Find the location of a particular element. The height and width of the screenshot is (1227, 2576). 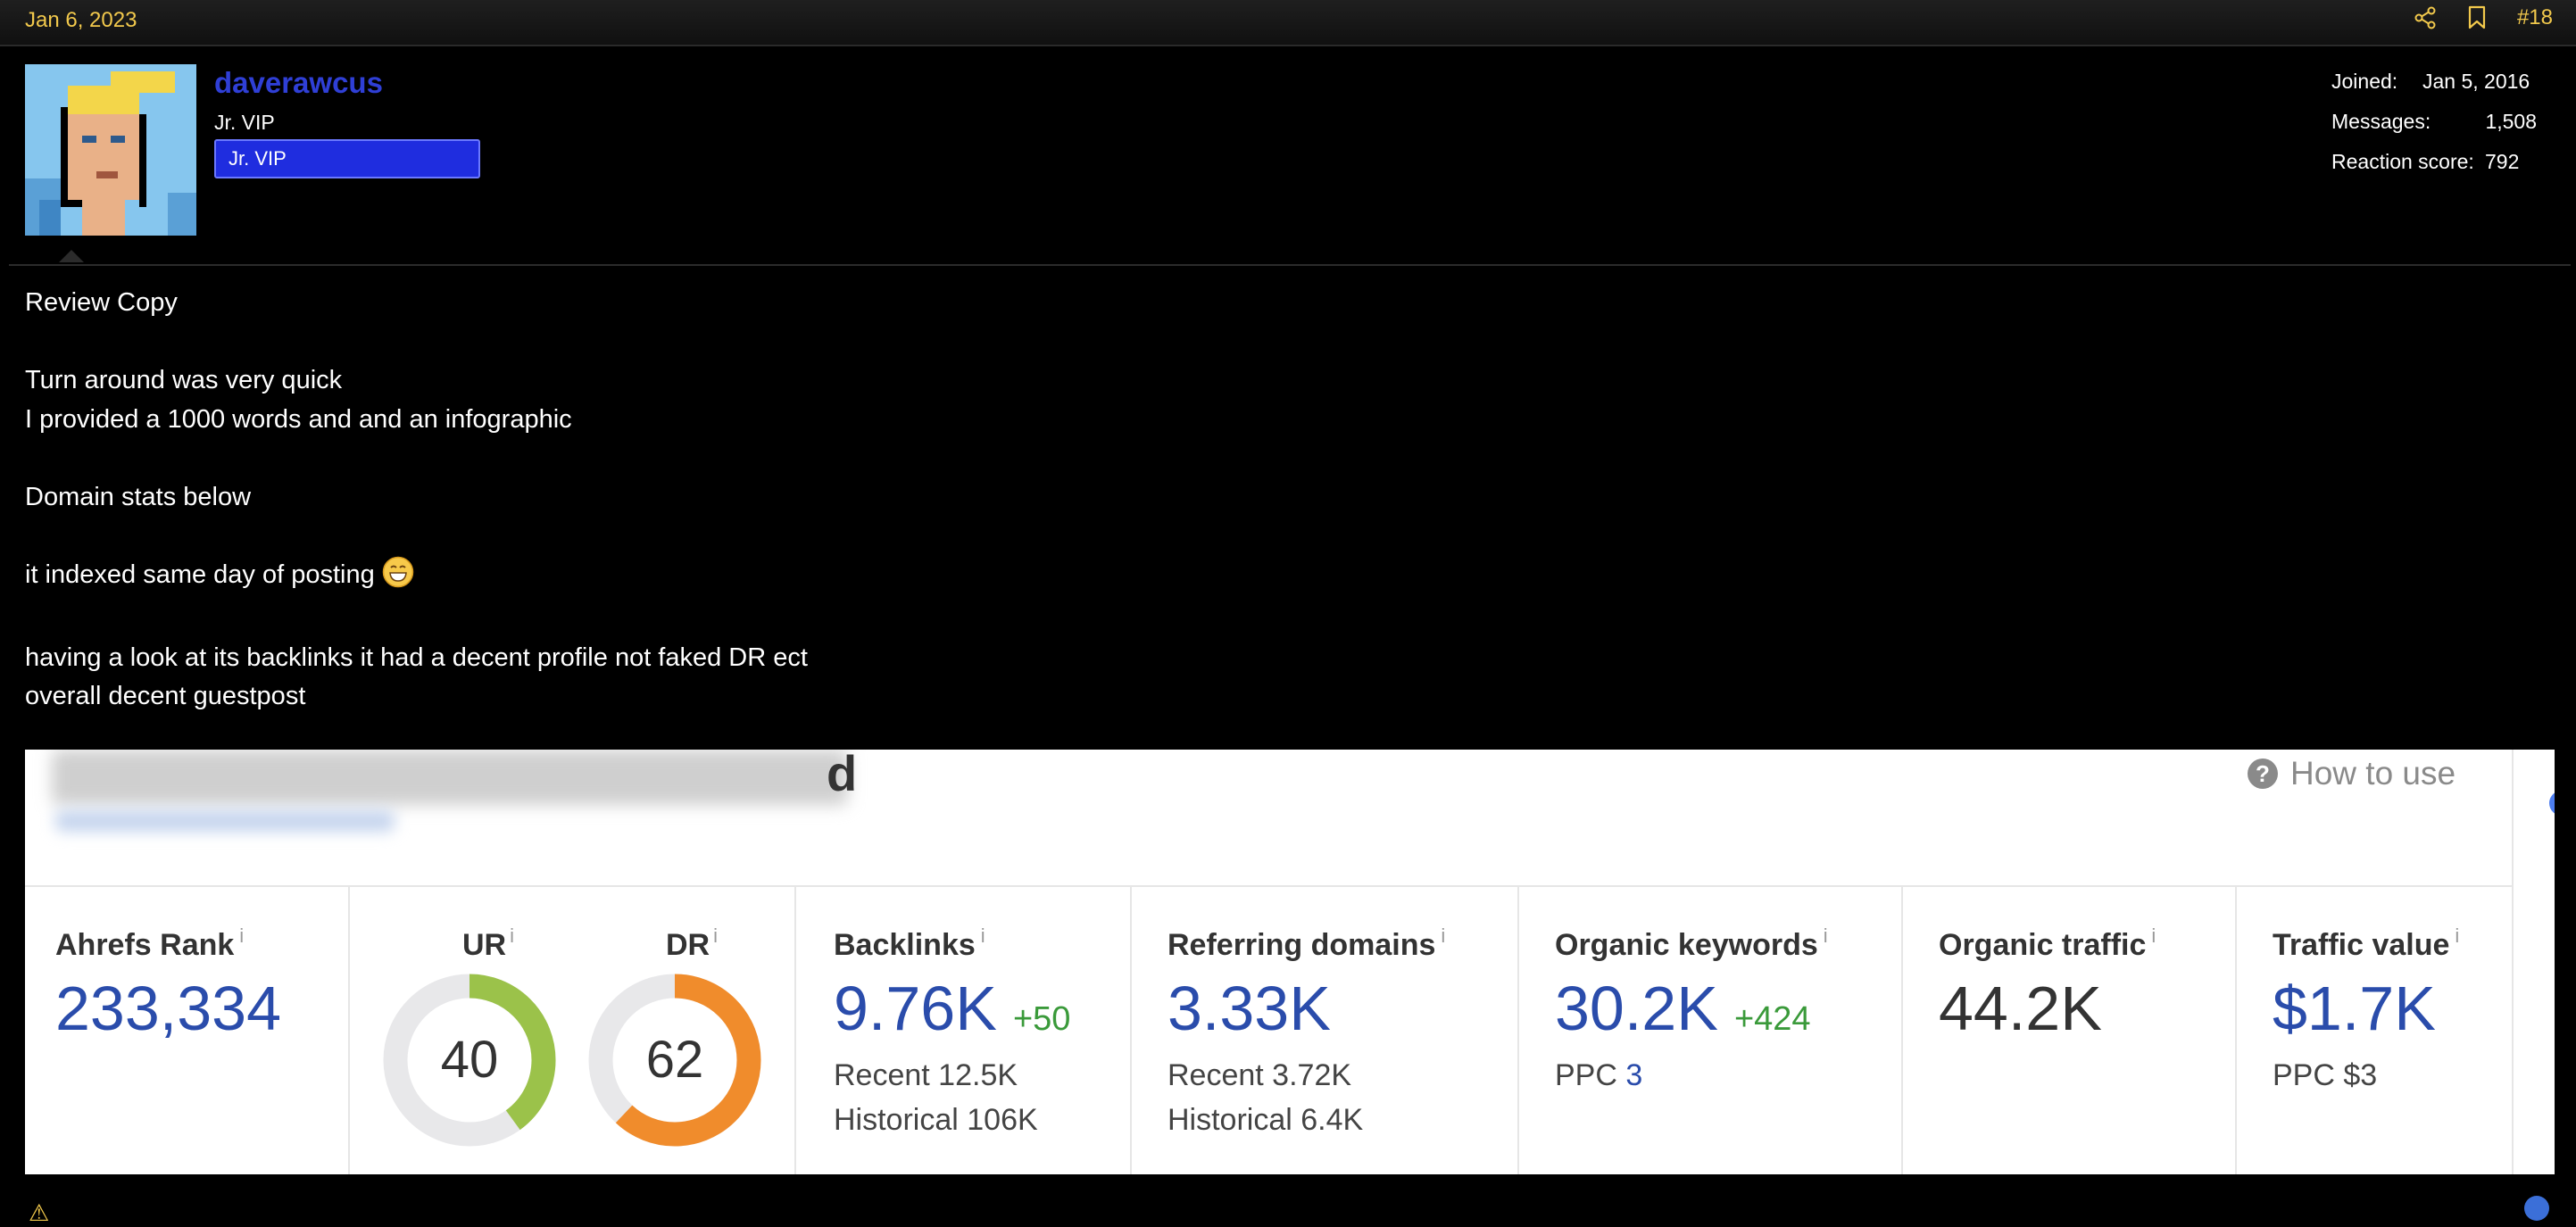

stat-label: Joined: is located at coordinates (2365, 81).